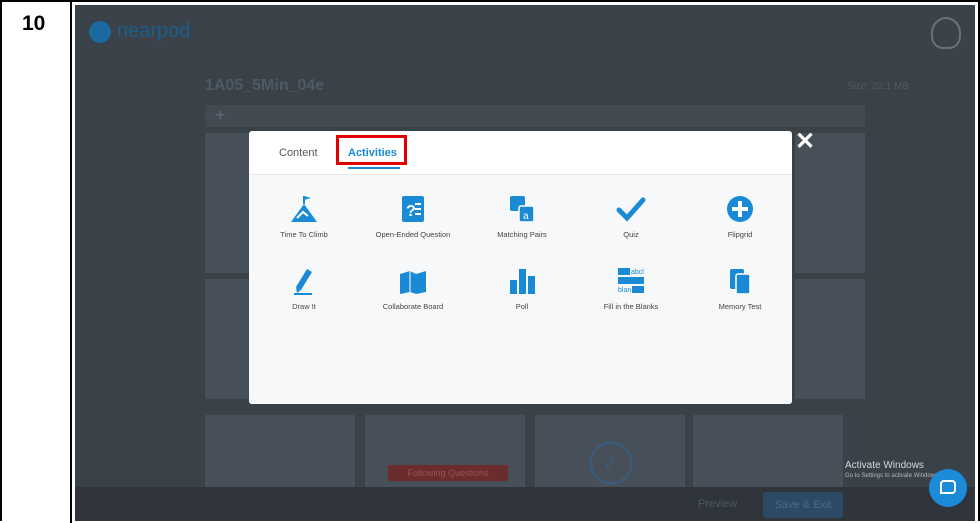  I want to click on activity-draw-it: Draw It, so click(304, 288).